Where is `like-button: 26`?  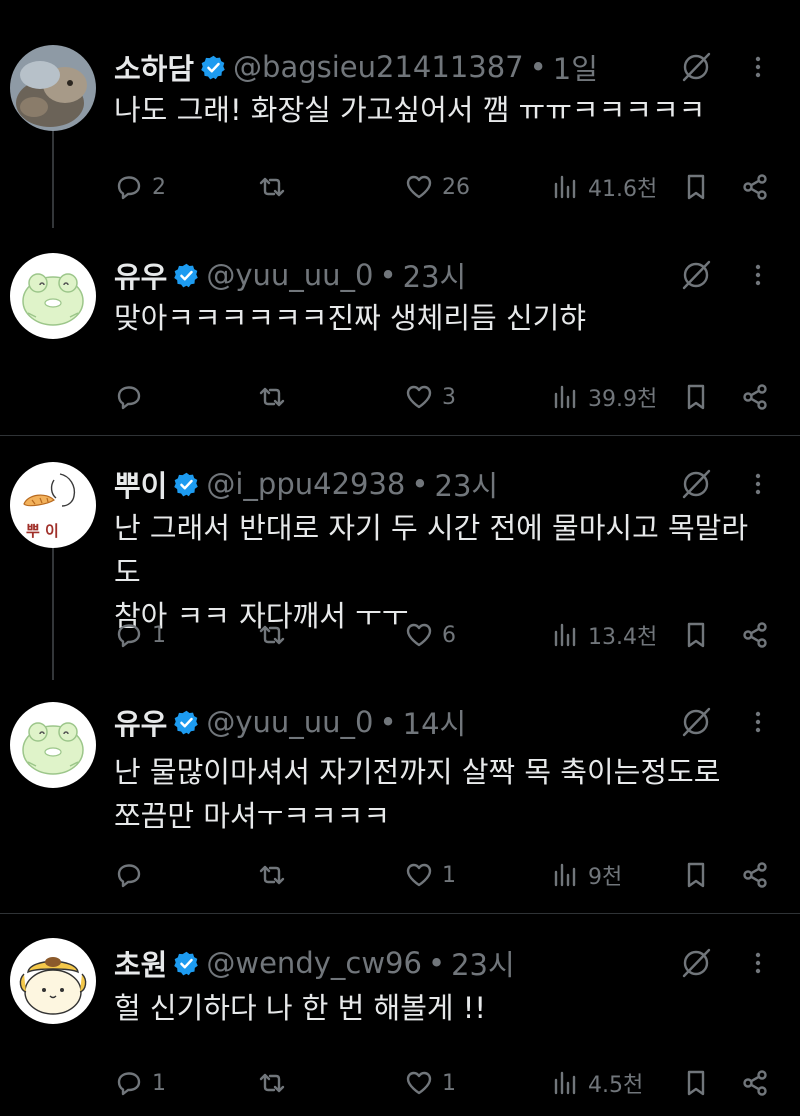
like-button: 26 is located at coordinates (437, 187).